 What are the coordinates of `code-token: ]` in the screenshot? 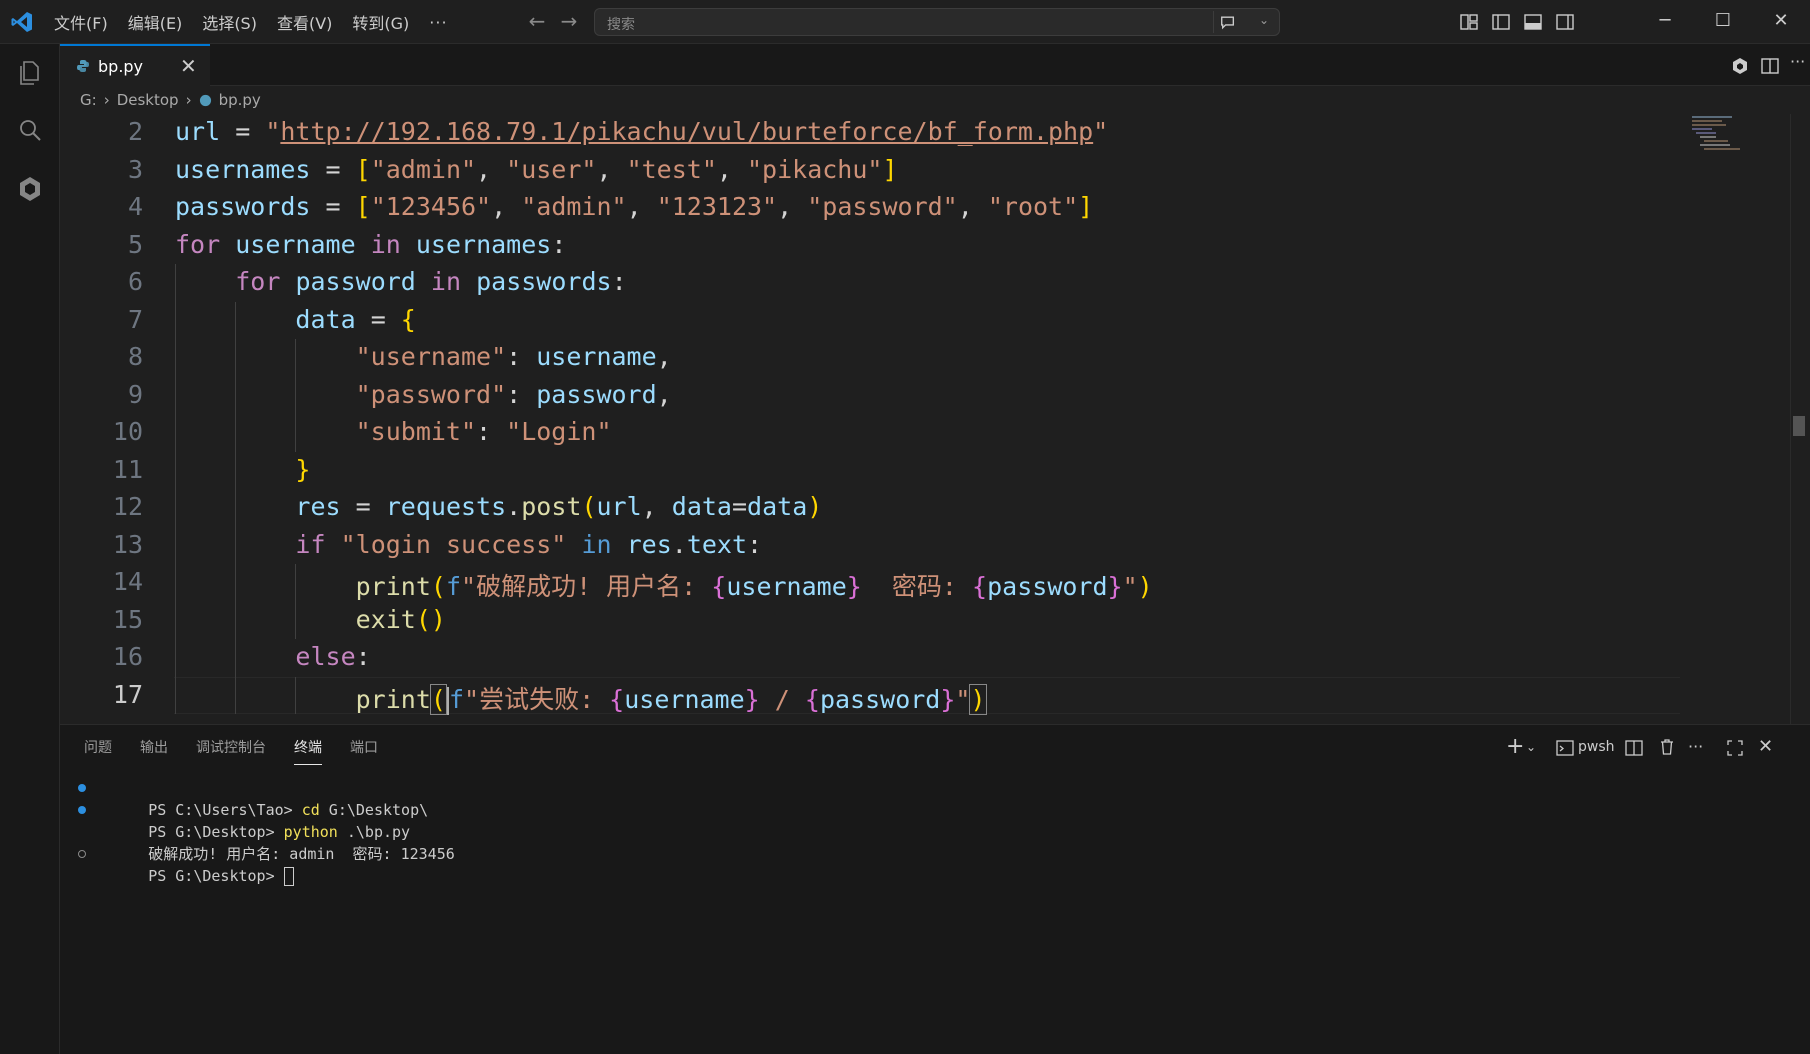 It's located at (1086, 206).